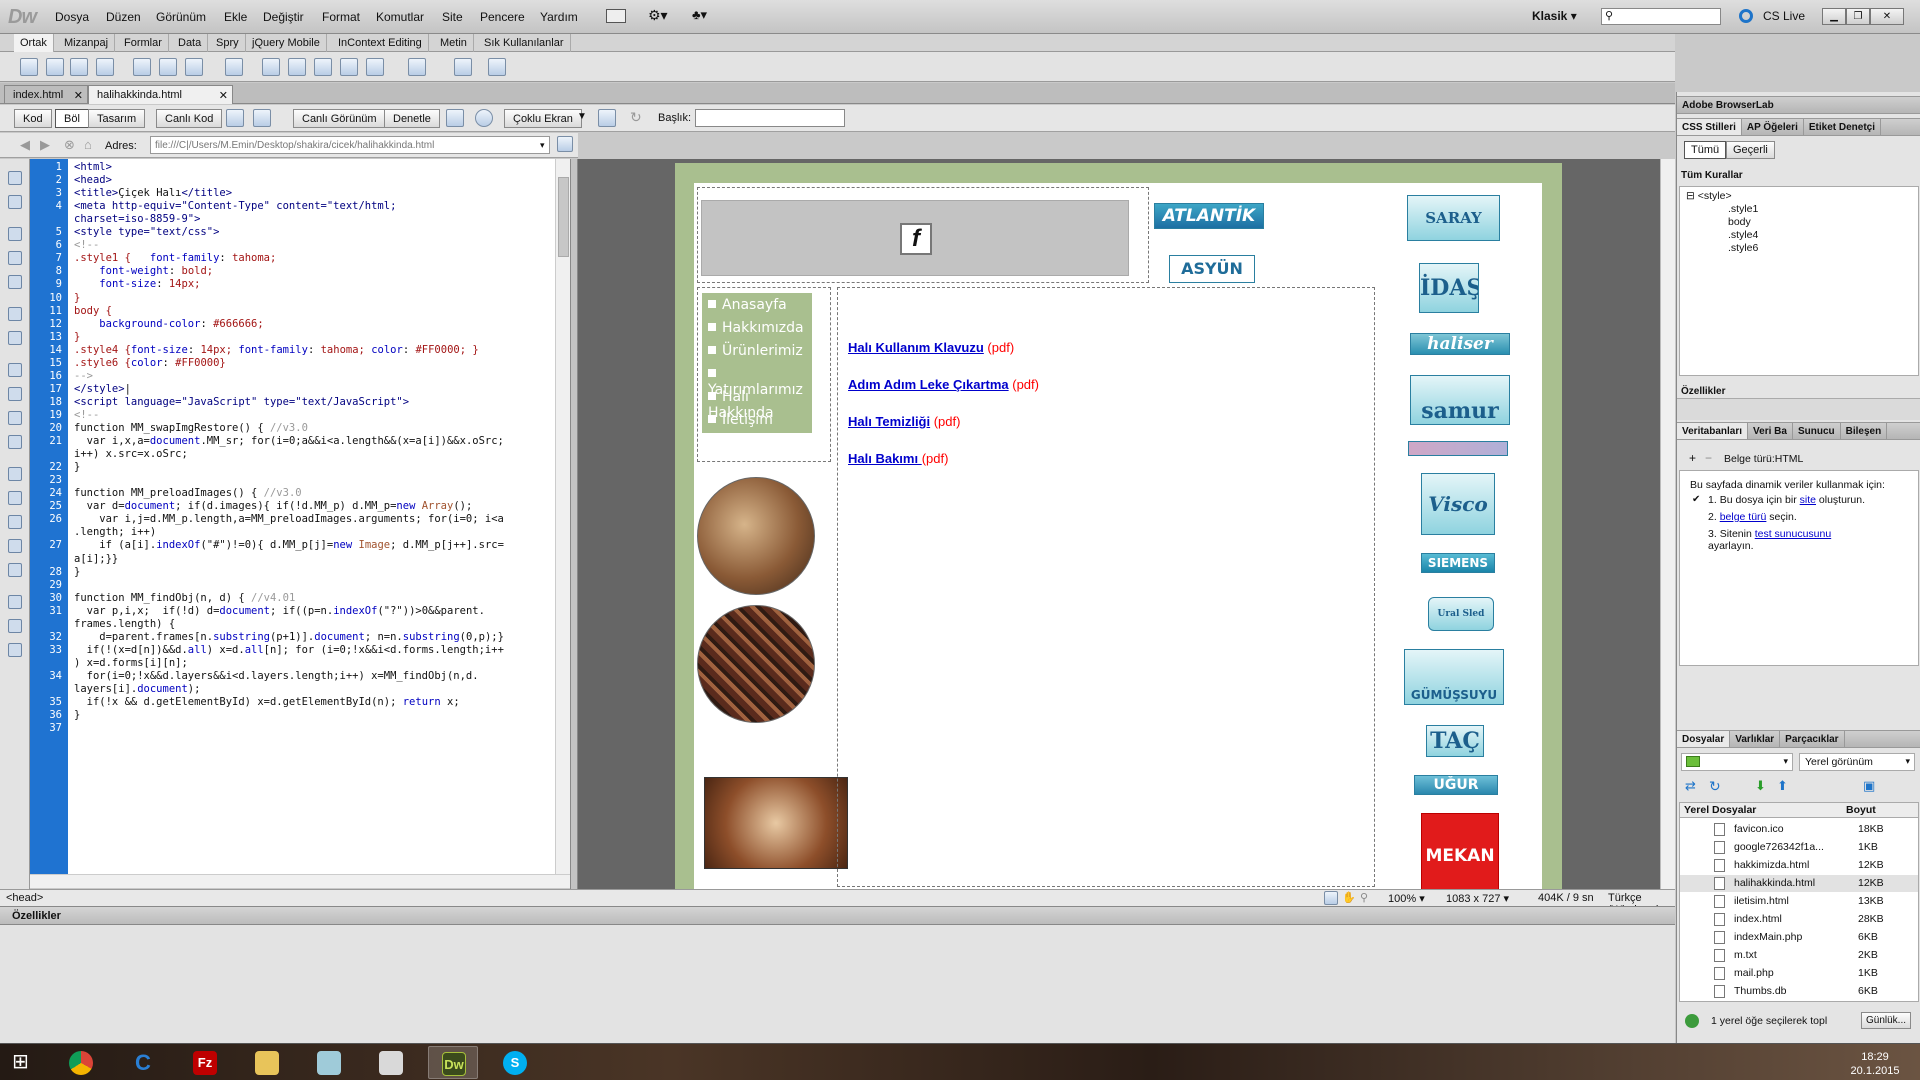 The width and height of the screenshot is (1920, 1080). I want to click on design-view-button: Tasarım, so click(117, 118).